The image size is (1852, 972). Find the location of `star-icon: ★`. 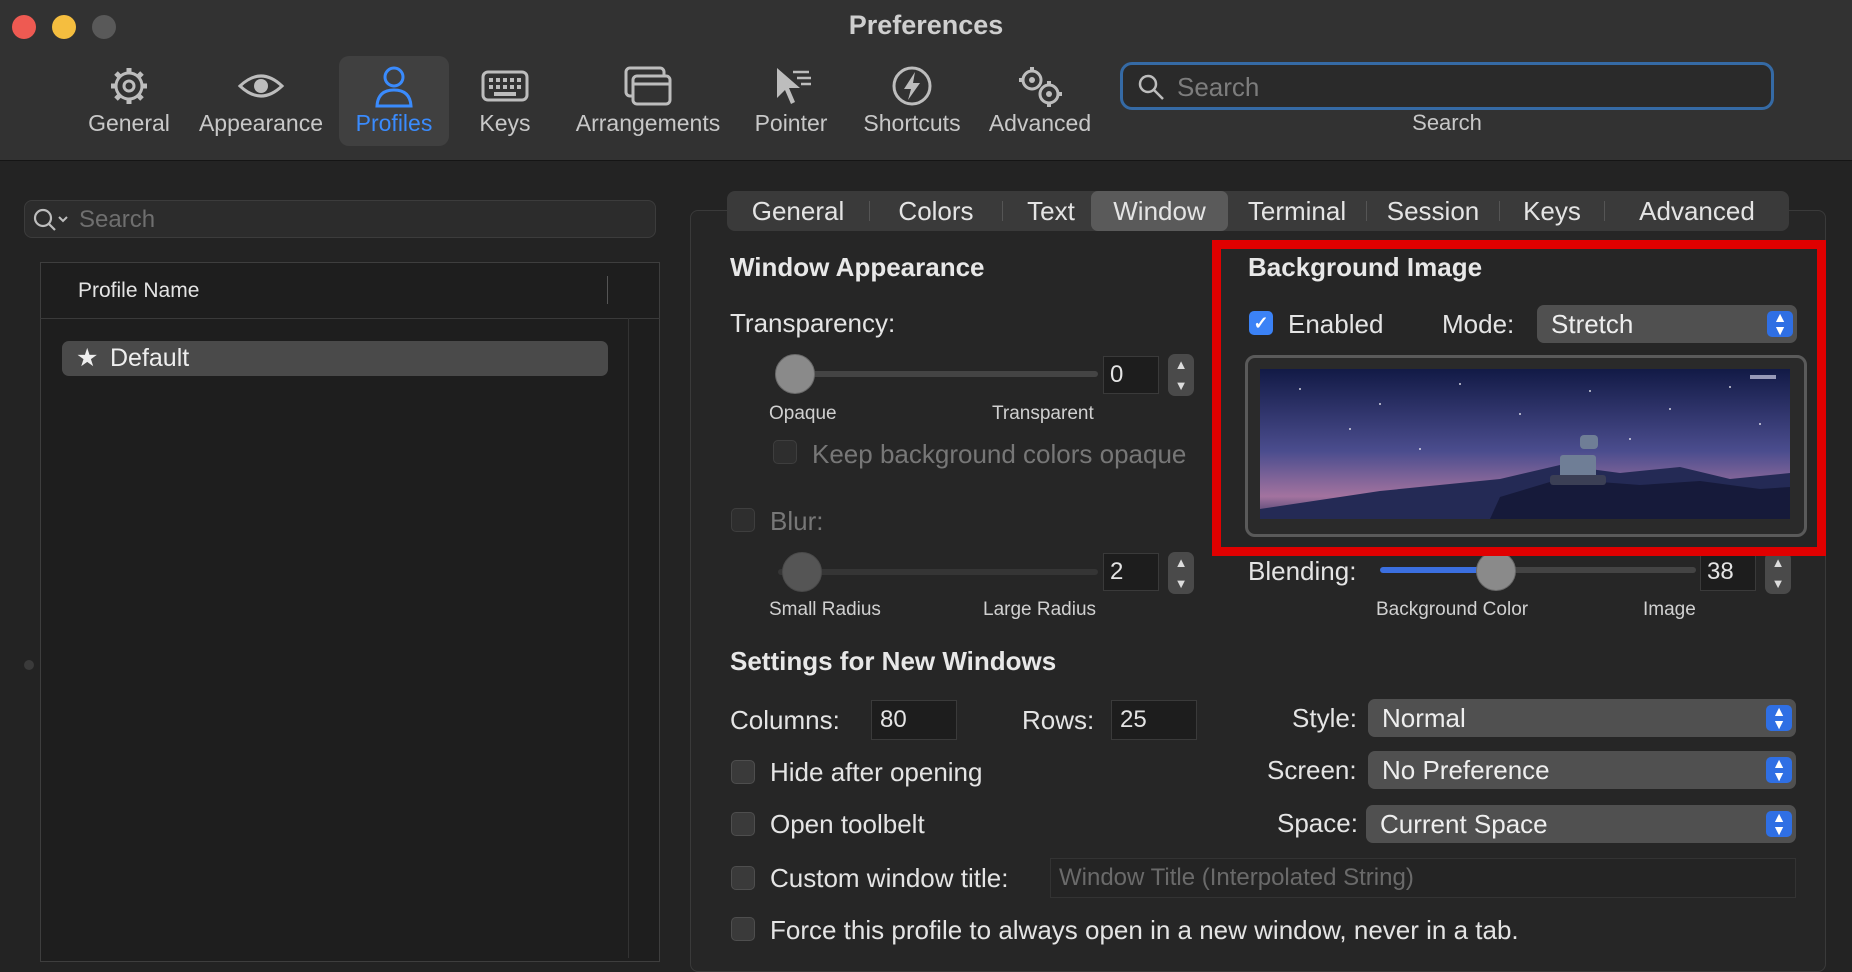

star-icon: ★ is located at coordinates (87, 358).